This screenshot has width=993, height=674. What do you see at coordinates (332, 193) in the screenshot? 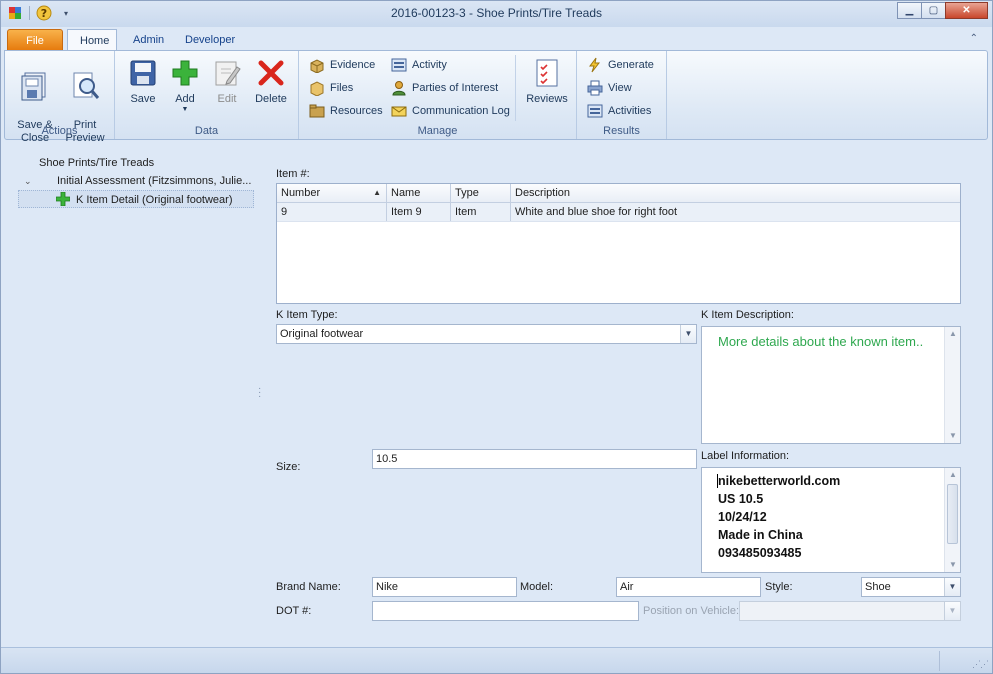
I see `column-header-number: Number ▲` at bounding box center [332, 193].